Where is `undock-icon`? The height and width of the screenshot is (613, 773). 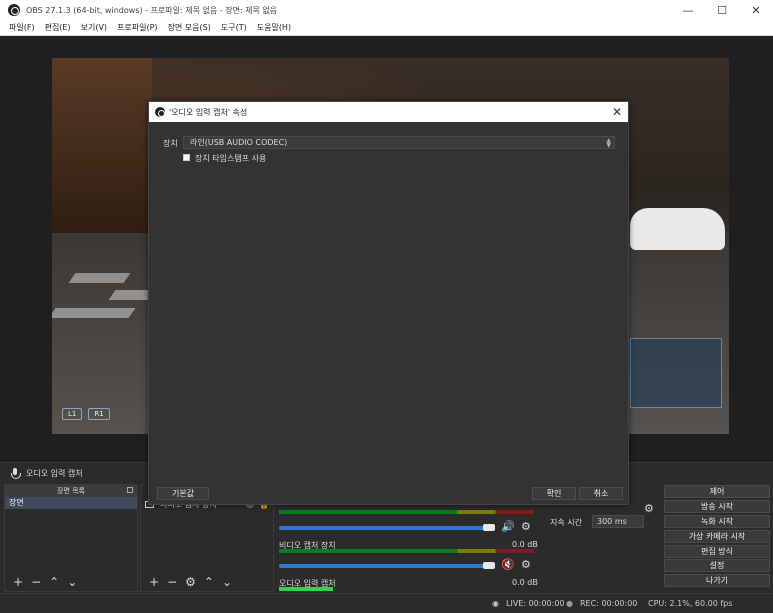 undock-icon is located at coordinates (130, 490).